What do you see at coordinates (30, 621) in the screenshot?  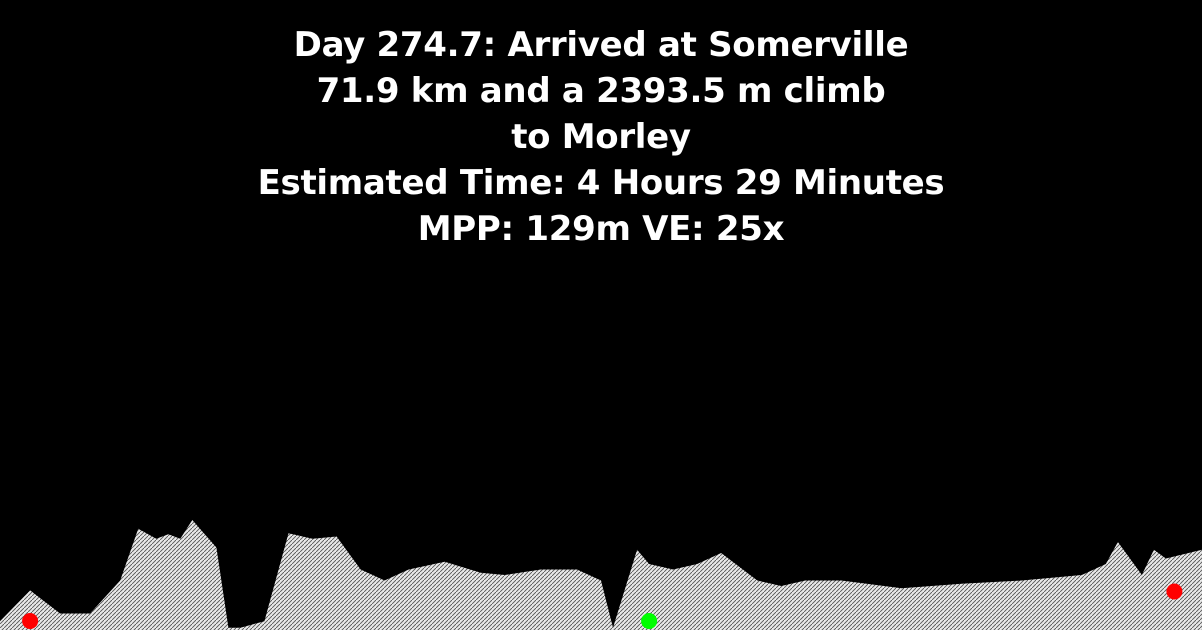 I see `start-marker` at bounding box center [30, 621].